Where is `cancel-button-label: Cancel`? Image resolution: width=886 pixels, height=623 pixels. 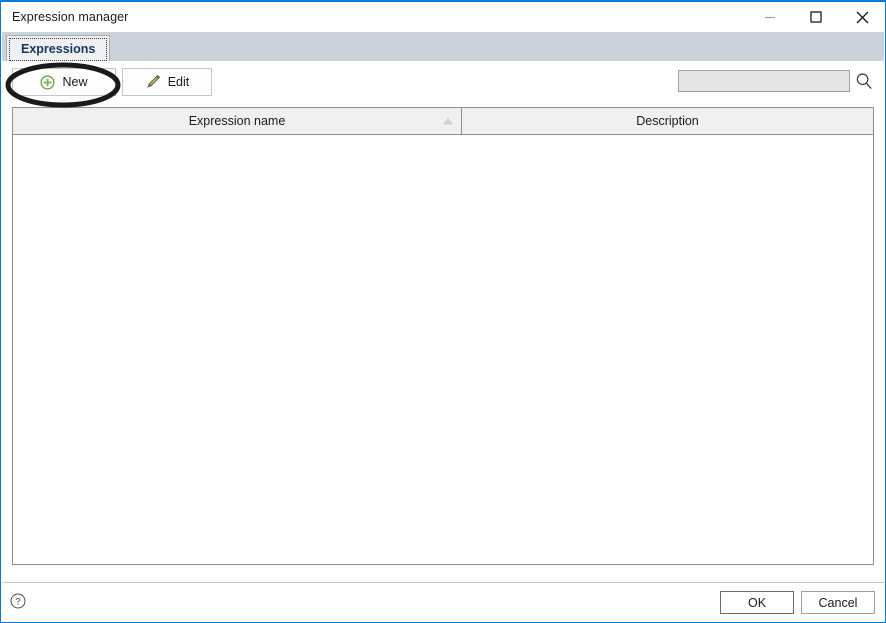
cancel-button-label: Cancel is located at coordinates (838, 602).